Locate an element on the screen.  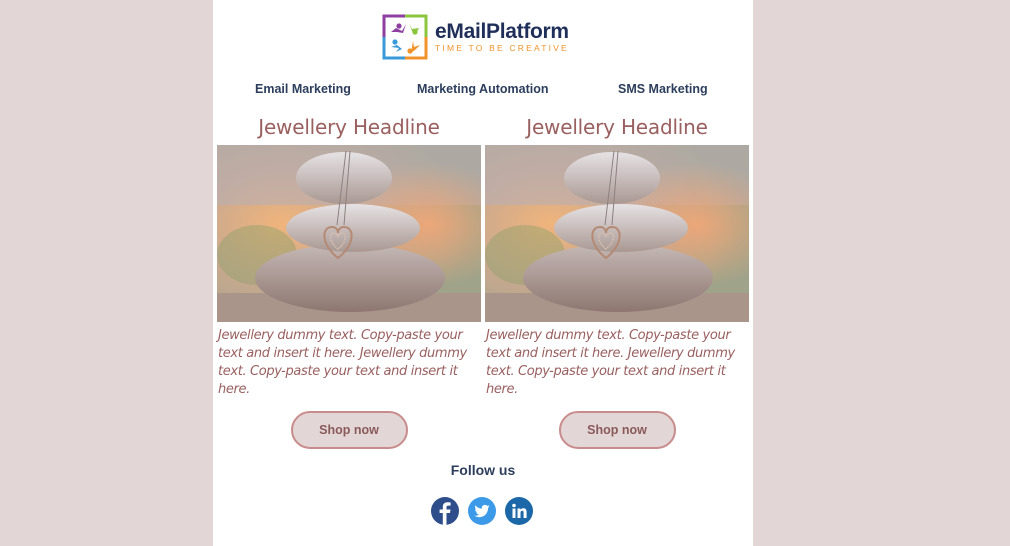
nav-sms-marketing: SMS Marketing is located at coordinates (663, 89).